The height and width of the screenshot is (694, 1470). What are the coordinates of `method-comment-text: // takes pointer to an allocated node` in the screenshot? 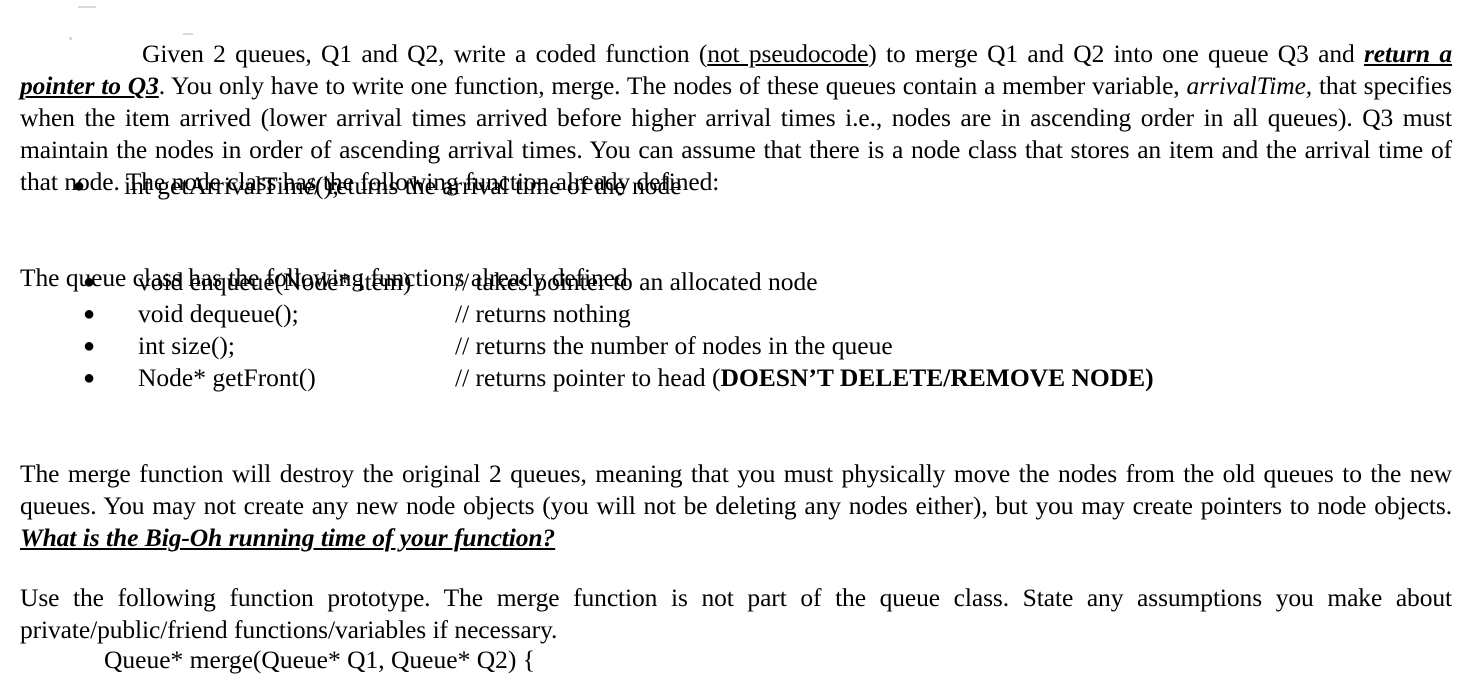 It's located at (636, 281).